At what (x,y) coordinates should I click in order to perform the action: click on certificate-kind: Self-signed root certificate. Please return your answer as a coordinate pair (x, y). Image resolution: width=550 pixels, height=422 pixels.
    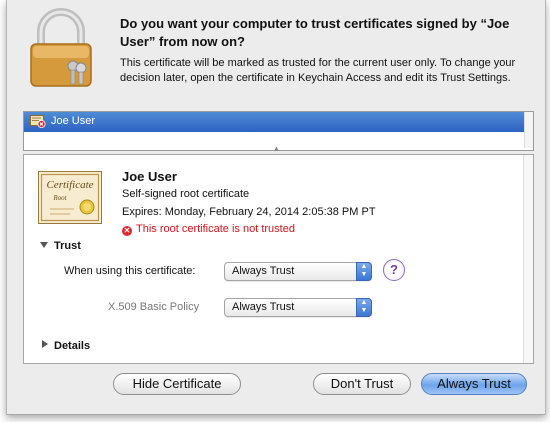
    Looking at the image, I should click on (186, 194).